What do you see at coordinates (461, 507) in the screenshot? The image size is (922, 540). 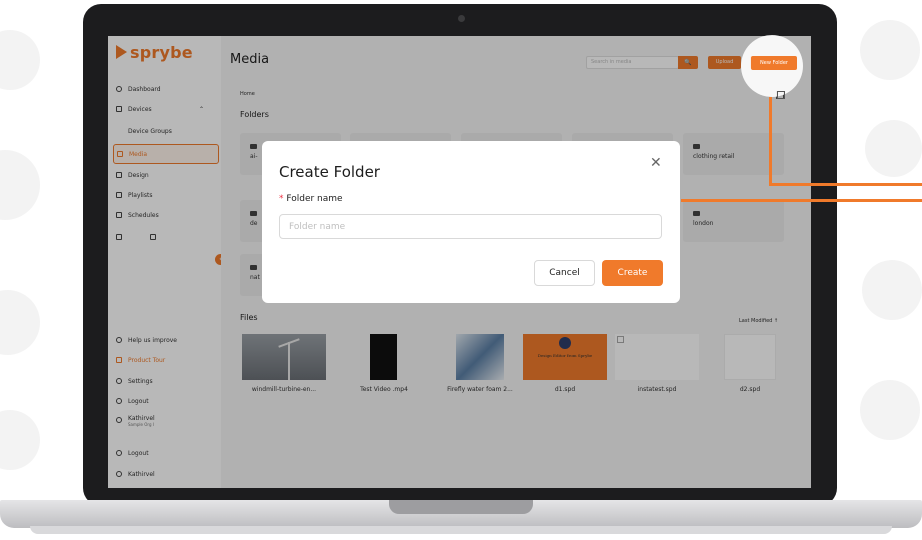 I see `laptop-notch` at bounding box center [461, 507].